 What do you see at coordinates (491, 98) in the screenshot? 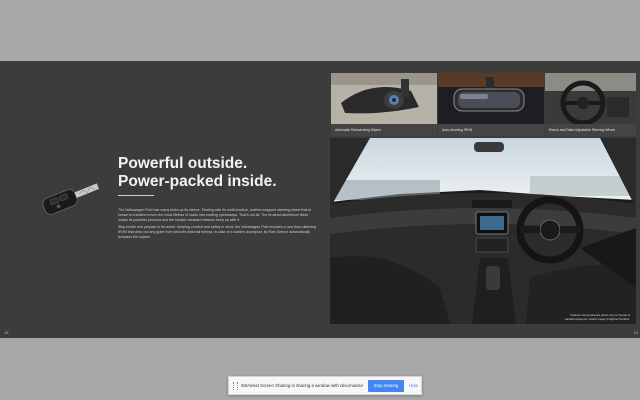
I see `mirror-photo-icon` at bounding box center [491, 98].